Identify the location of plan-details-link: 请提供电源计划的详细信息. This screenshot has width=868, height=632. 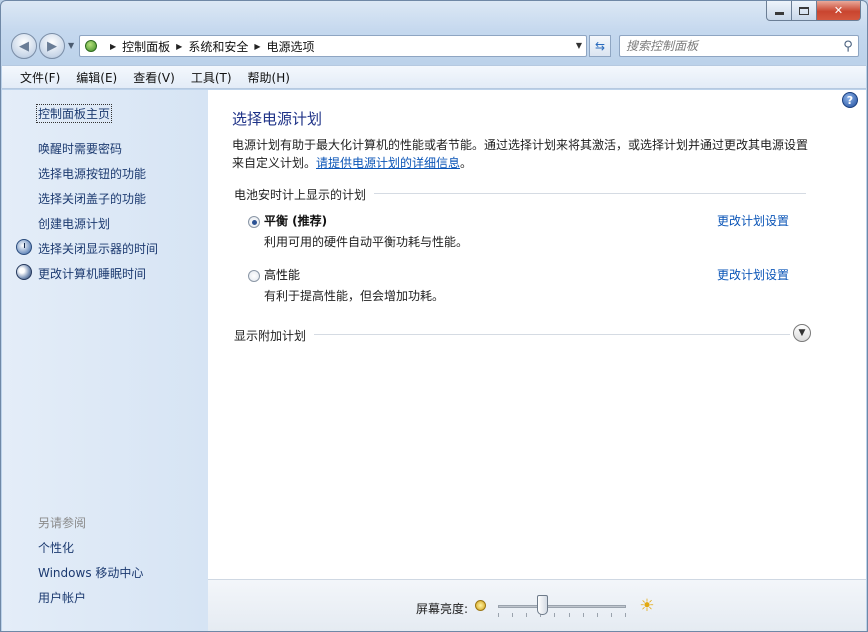
(388, 163).